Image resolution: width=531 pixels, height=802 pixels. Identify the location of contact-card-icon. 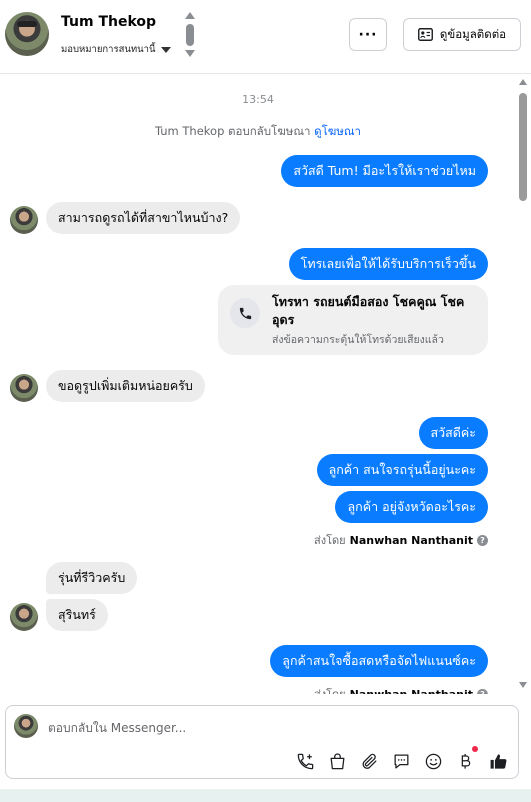
(425, 34).